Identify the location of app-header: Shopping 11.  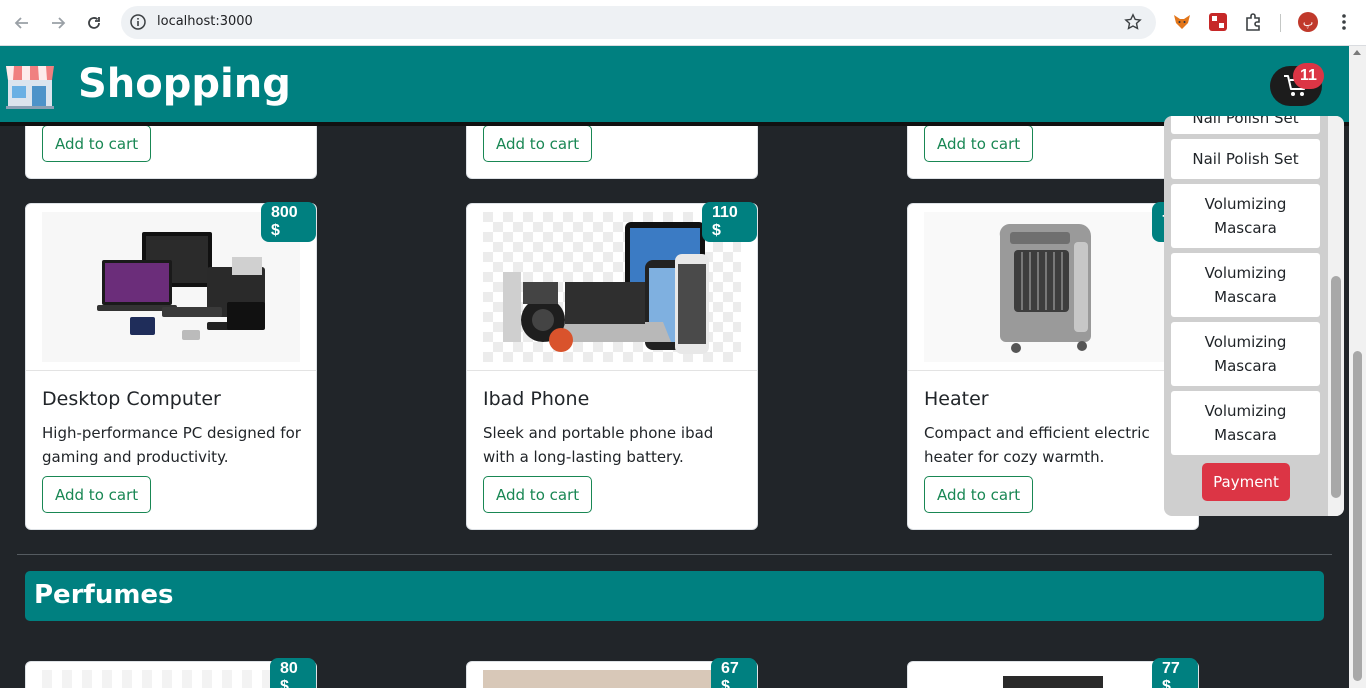
(674, 86).